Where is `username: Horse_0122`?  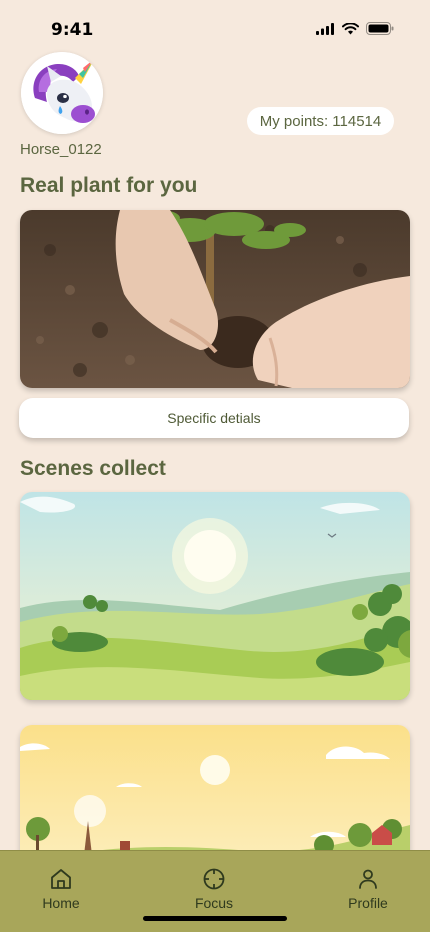 username: Horse_0122 is located at coordinates (61, 149).